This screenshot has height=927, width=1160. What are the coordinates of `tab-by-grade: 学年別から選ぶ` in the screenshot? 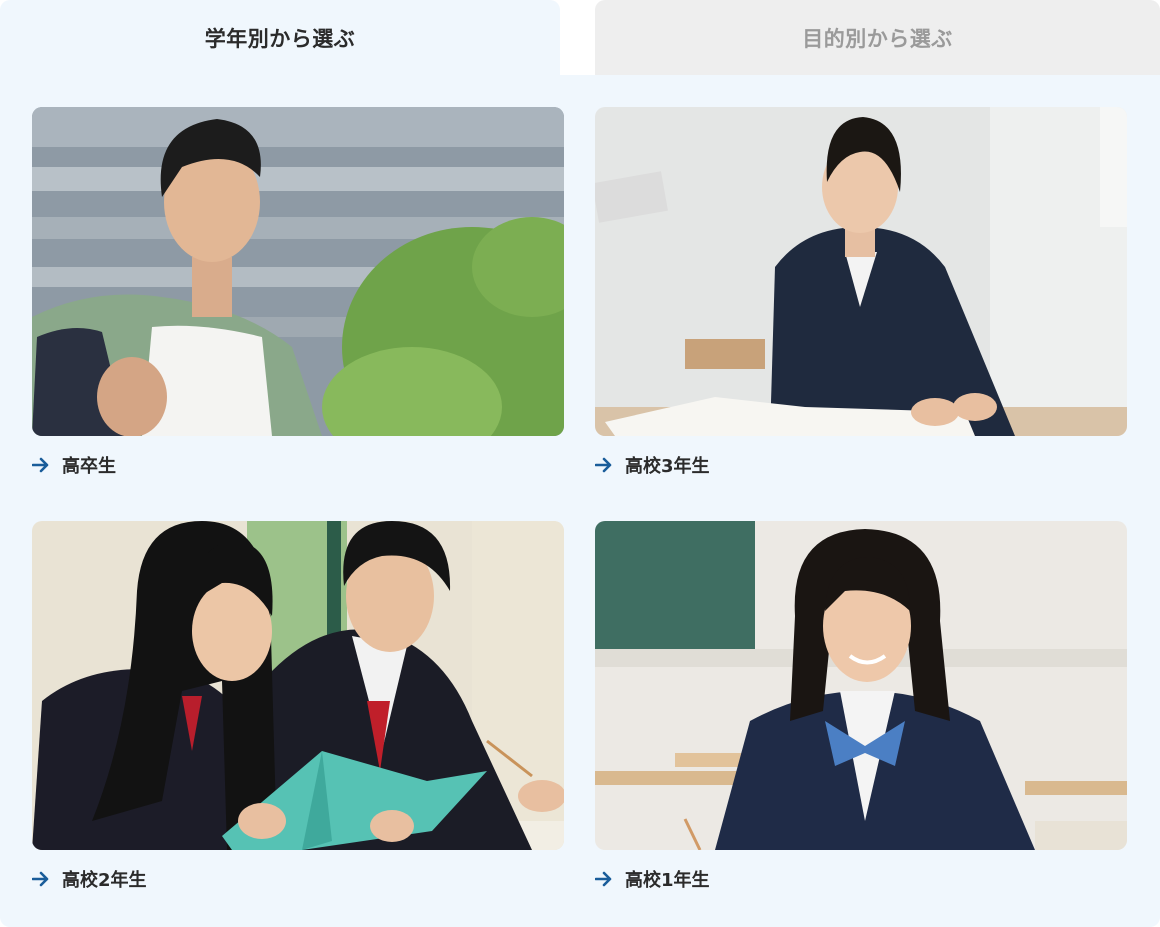 It's located at (280, 37).